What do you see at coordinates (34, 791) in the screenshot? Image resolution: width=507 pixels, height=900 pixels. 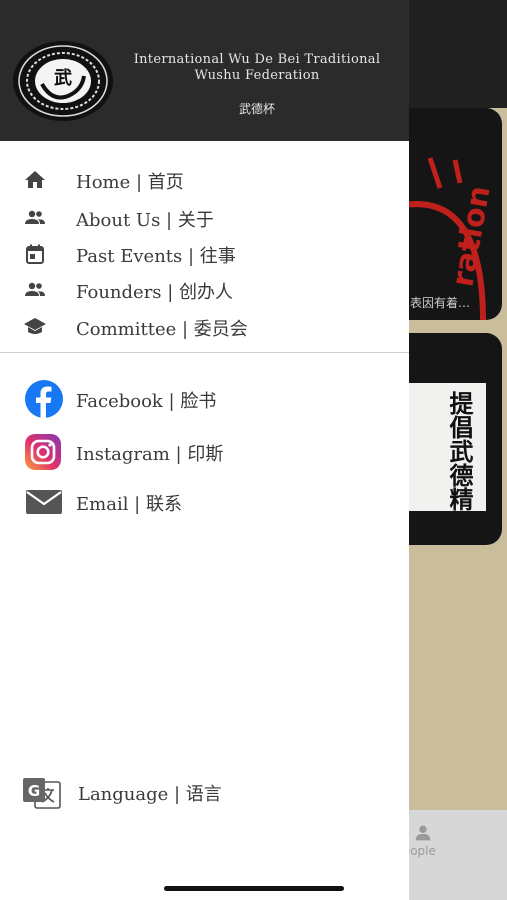 I see `svg-text: G` at bounding box center [34, 791].